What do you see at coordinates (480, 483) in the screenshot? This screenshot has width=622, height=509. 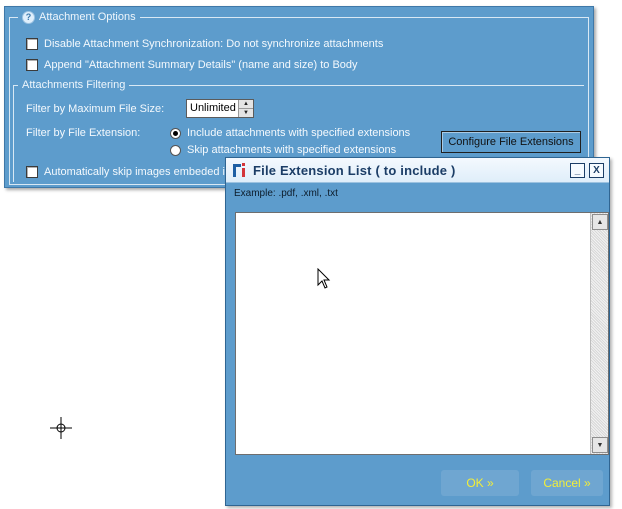 I see `ok-button: OK »` at bounding box center [480, 483].